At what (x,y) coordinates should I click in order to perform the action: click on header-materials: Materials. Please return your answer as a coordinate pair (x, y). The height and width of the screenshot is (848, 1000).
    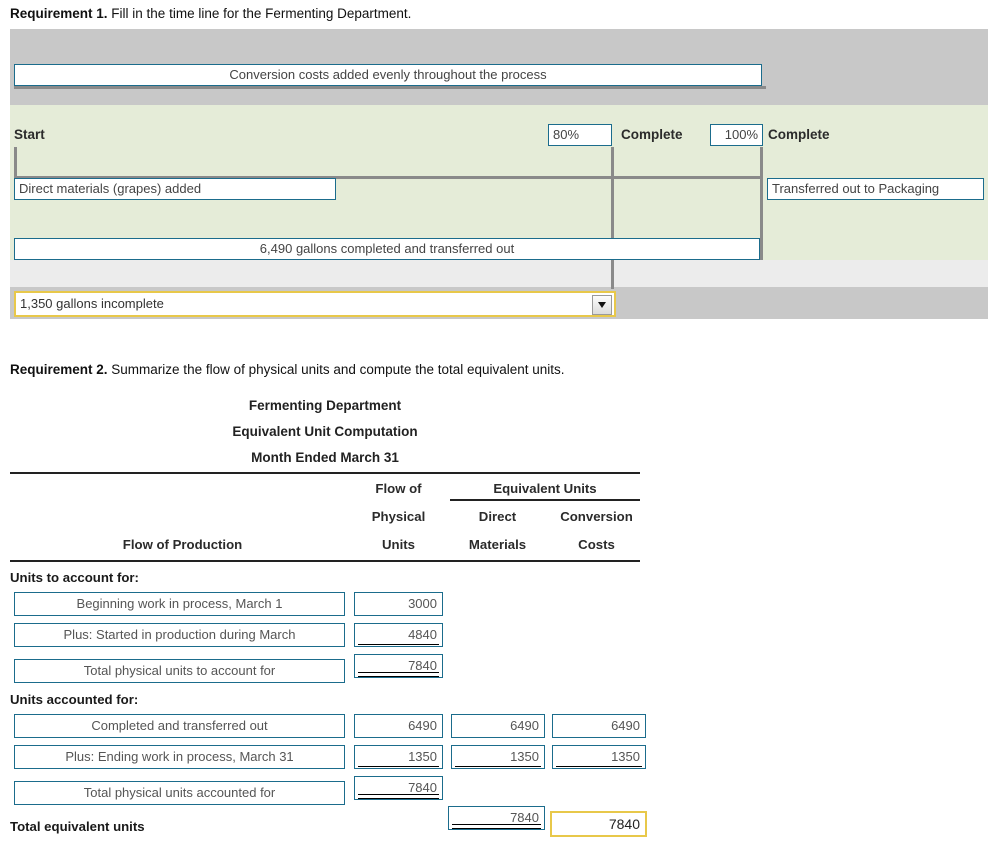
    Looking at the image, I should click on (497, 544).